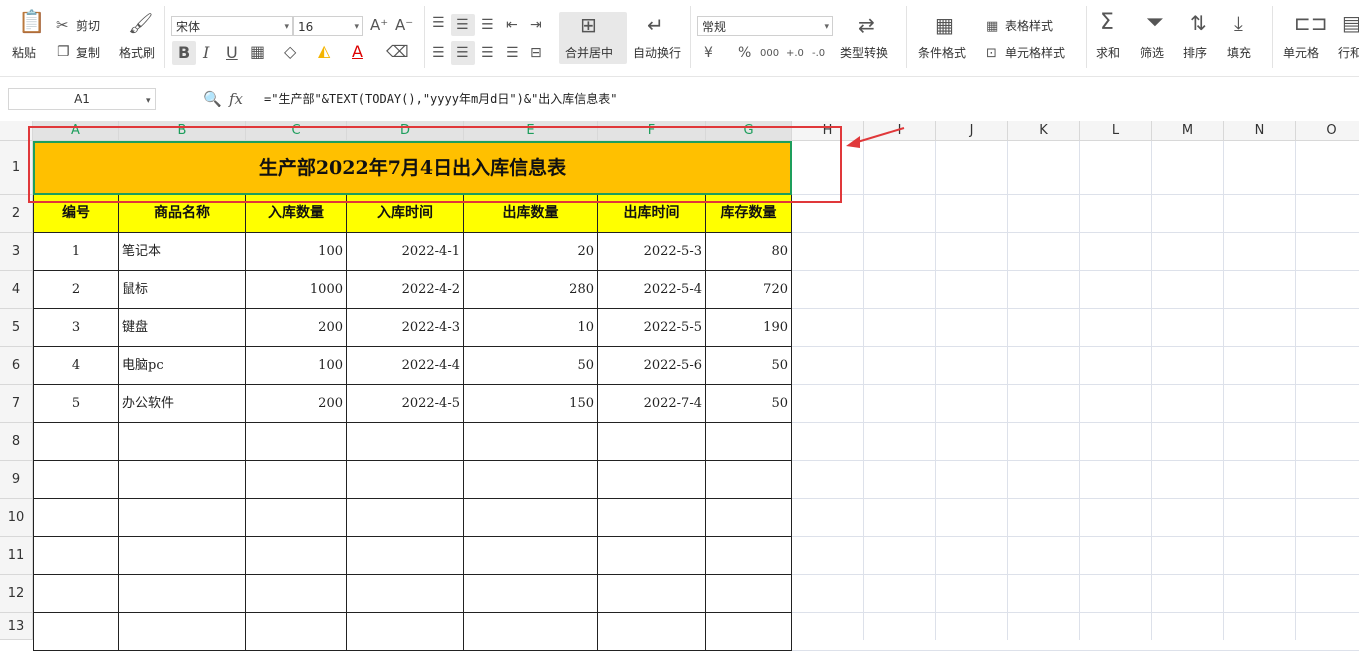 This screenshot has height=651, width=1359. I want to click on table-cell: 4, so click(76, 366).